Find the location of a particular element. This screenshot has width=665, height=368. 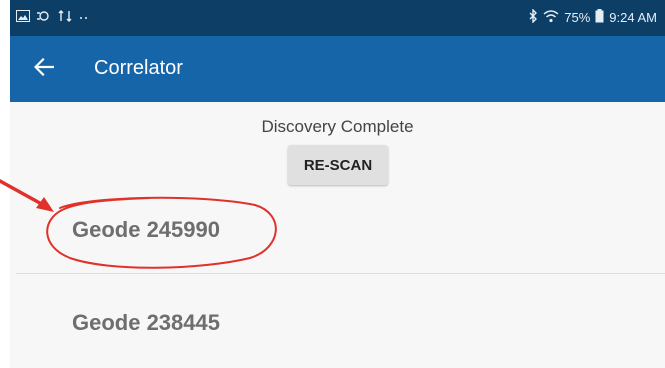

arrow-left-icon is located at coordinates (44, 69).